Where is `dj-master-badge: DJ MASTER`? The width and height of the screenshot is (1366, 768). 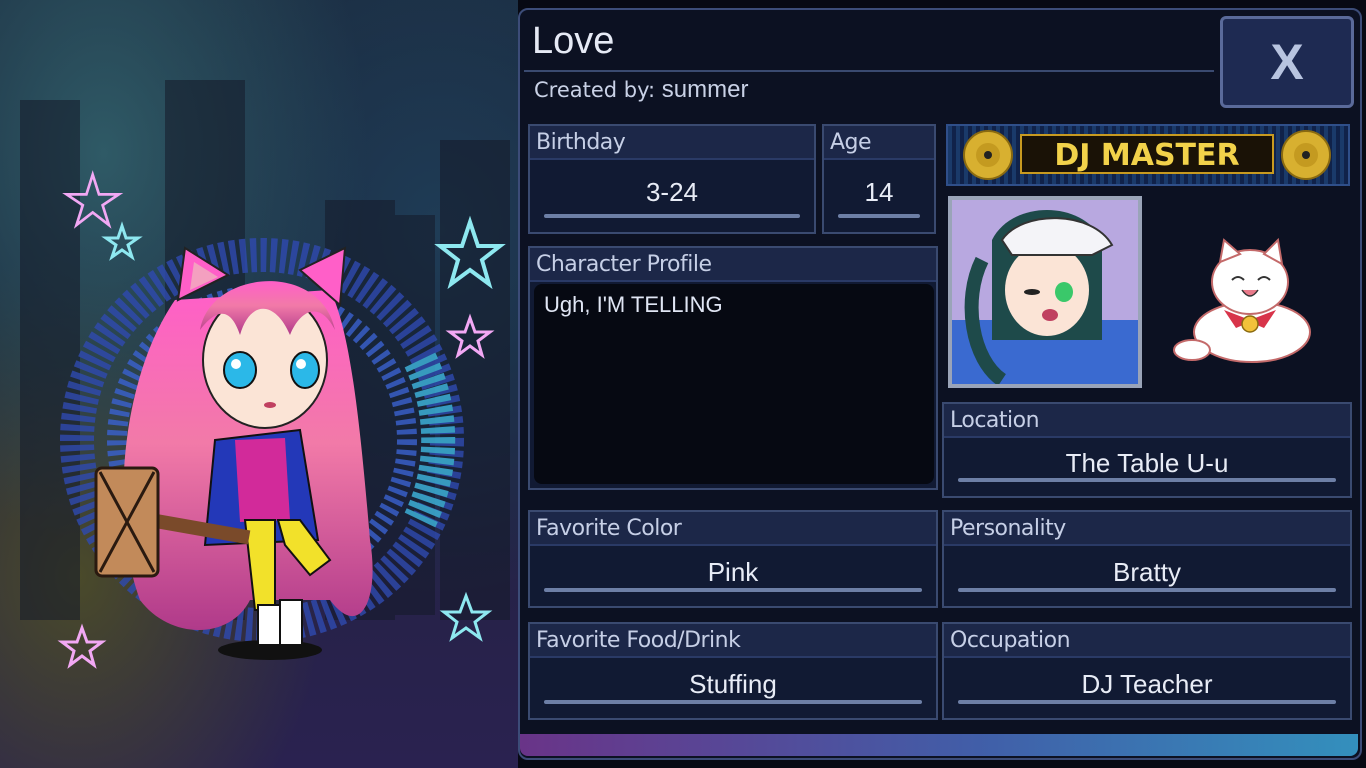
dj-master-badge: DJ MASTER is located at coordinates (1148, 155).